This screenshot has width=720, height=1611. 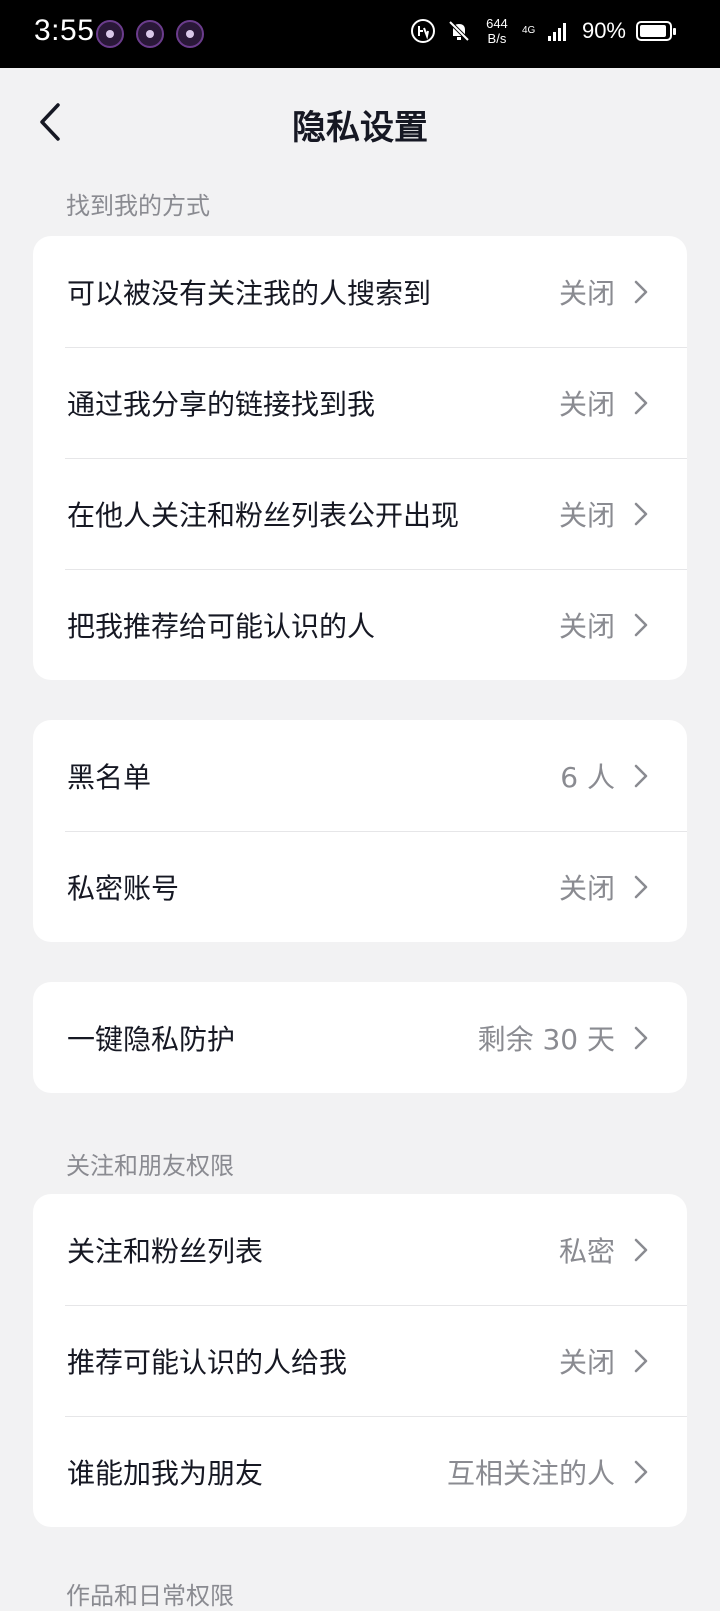 What do you see at coordinates (546, 1039) in the screenshot?
I see `setting-value: 剩余 30 天` at bounding box center [546, 1039].